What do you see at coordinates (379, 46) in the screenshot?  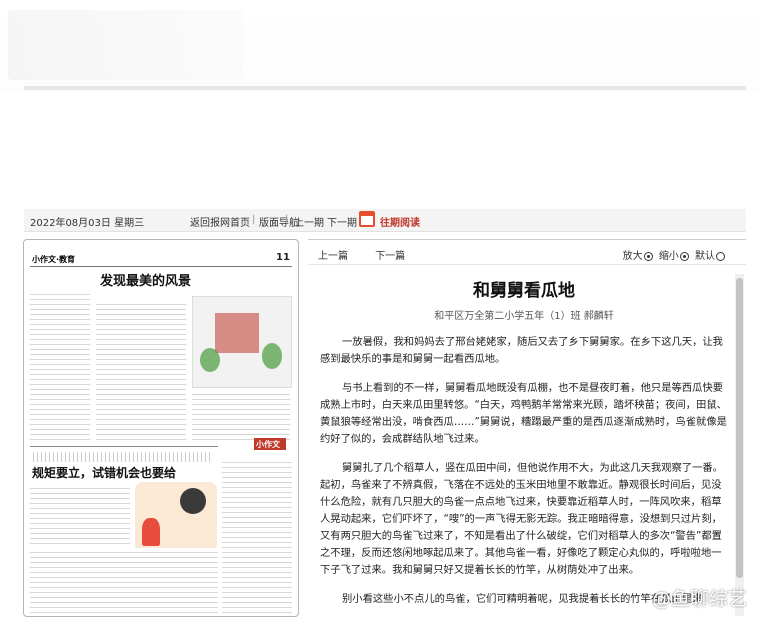 I see `top-banner` at bounding box center [379, 46].